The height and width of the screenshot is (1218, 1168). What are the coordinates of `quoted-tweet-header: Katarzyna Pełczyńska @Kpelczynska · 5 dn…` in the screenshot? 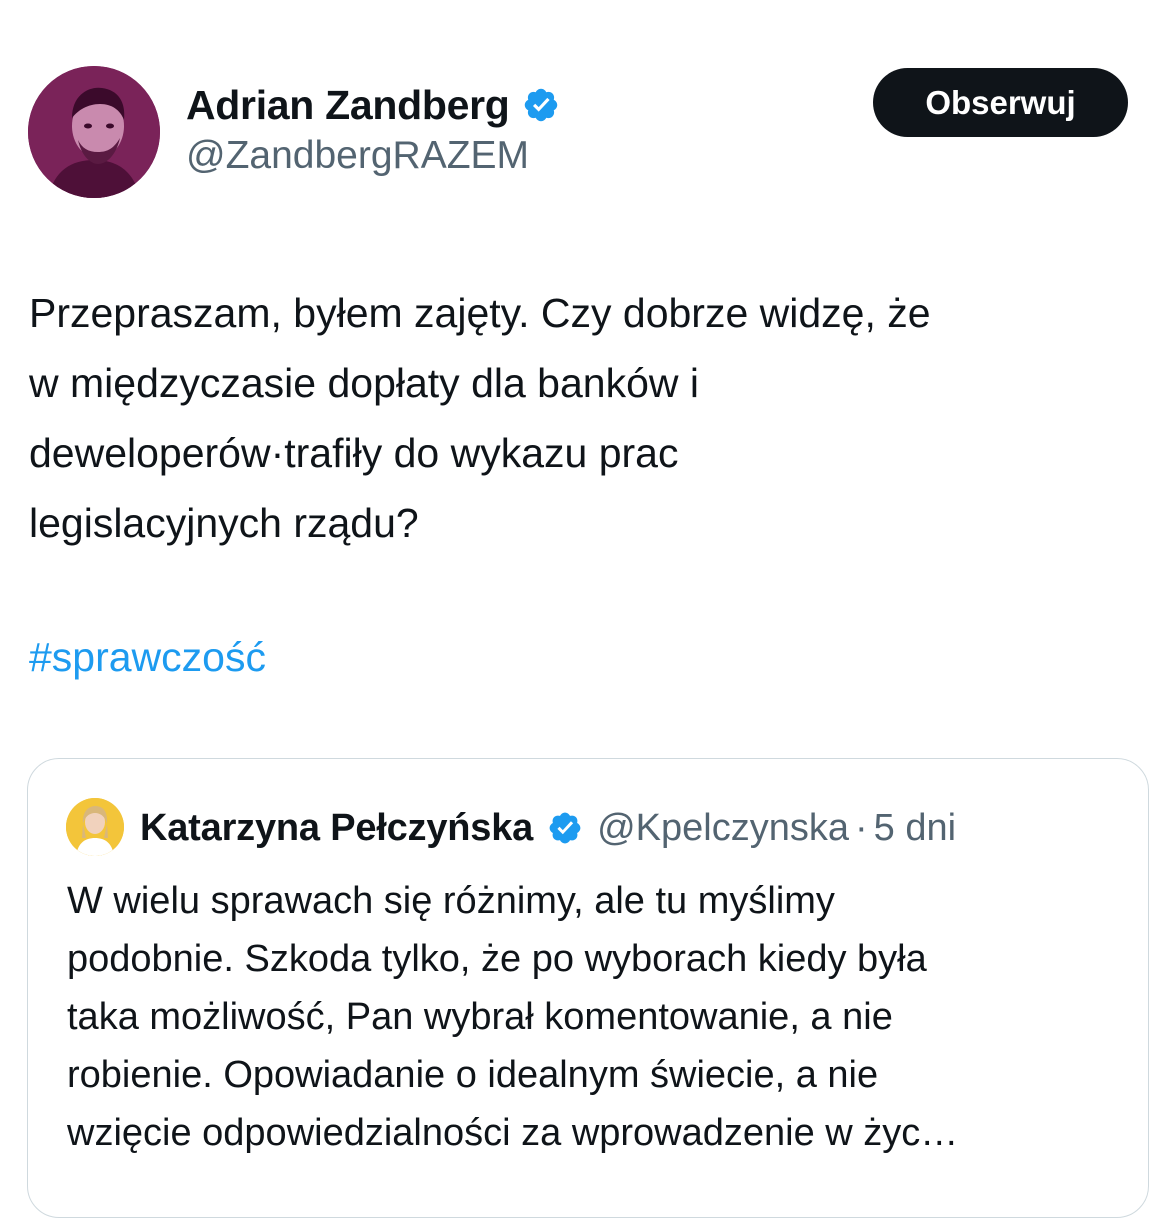 It's located at (548, 828).